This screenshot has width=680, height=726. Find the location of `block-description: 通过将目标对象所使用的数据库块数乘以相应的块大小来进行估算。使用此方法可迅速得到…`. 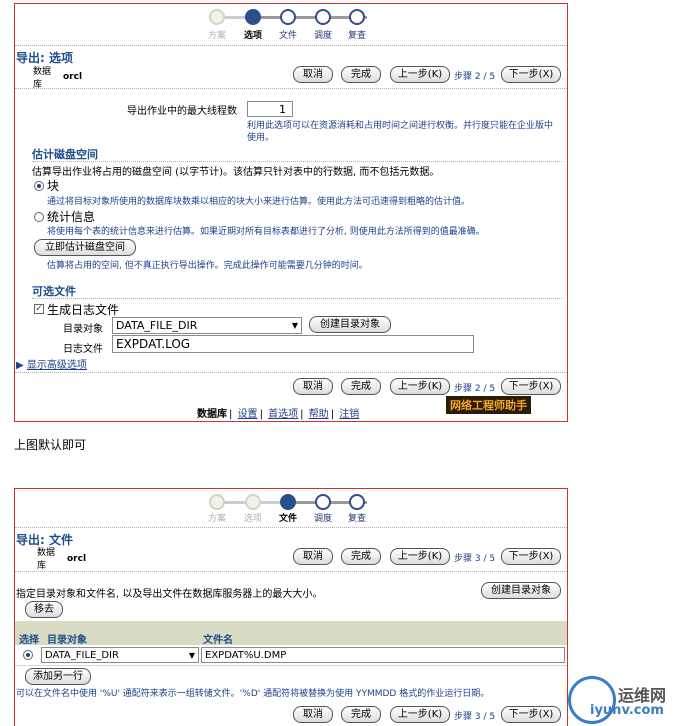

block-description: 通过将目标对象所使用的数据库块数乘以相应的块大小来进行估算。使用此方法可迅速得到… is located at coordinates (259, 202).